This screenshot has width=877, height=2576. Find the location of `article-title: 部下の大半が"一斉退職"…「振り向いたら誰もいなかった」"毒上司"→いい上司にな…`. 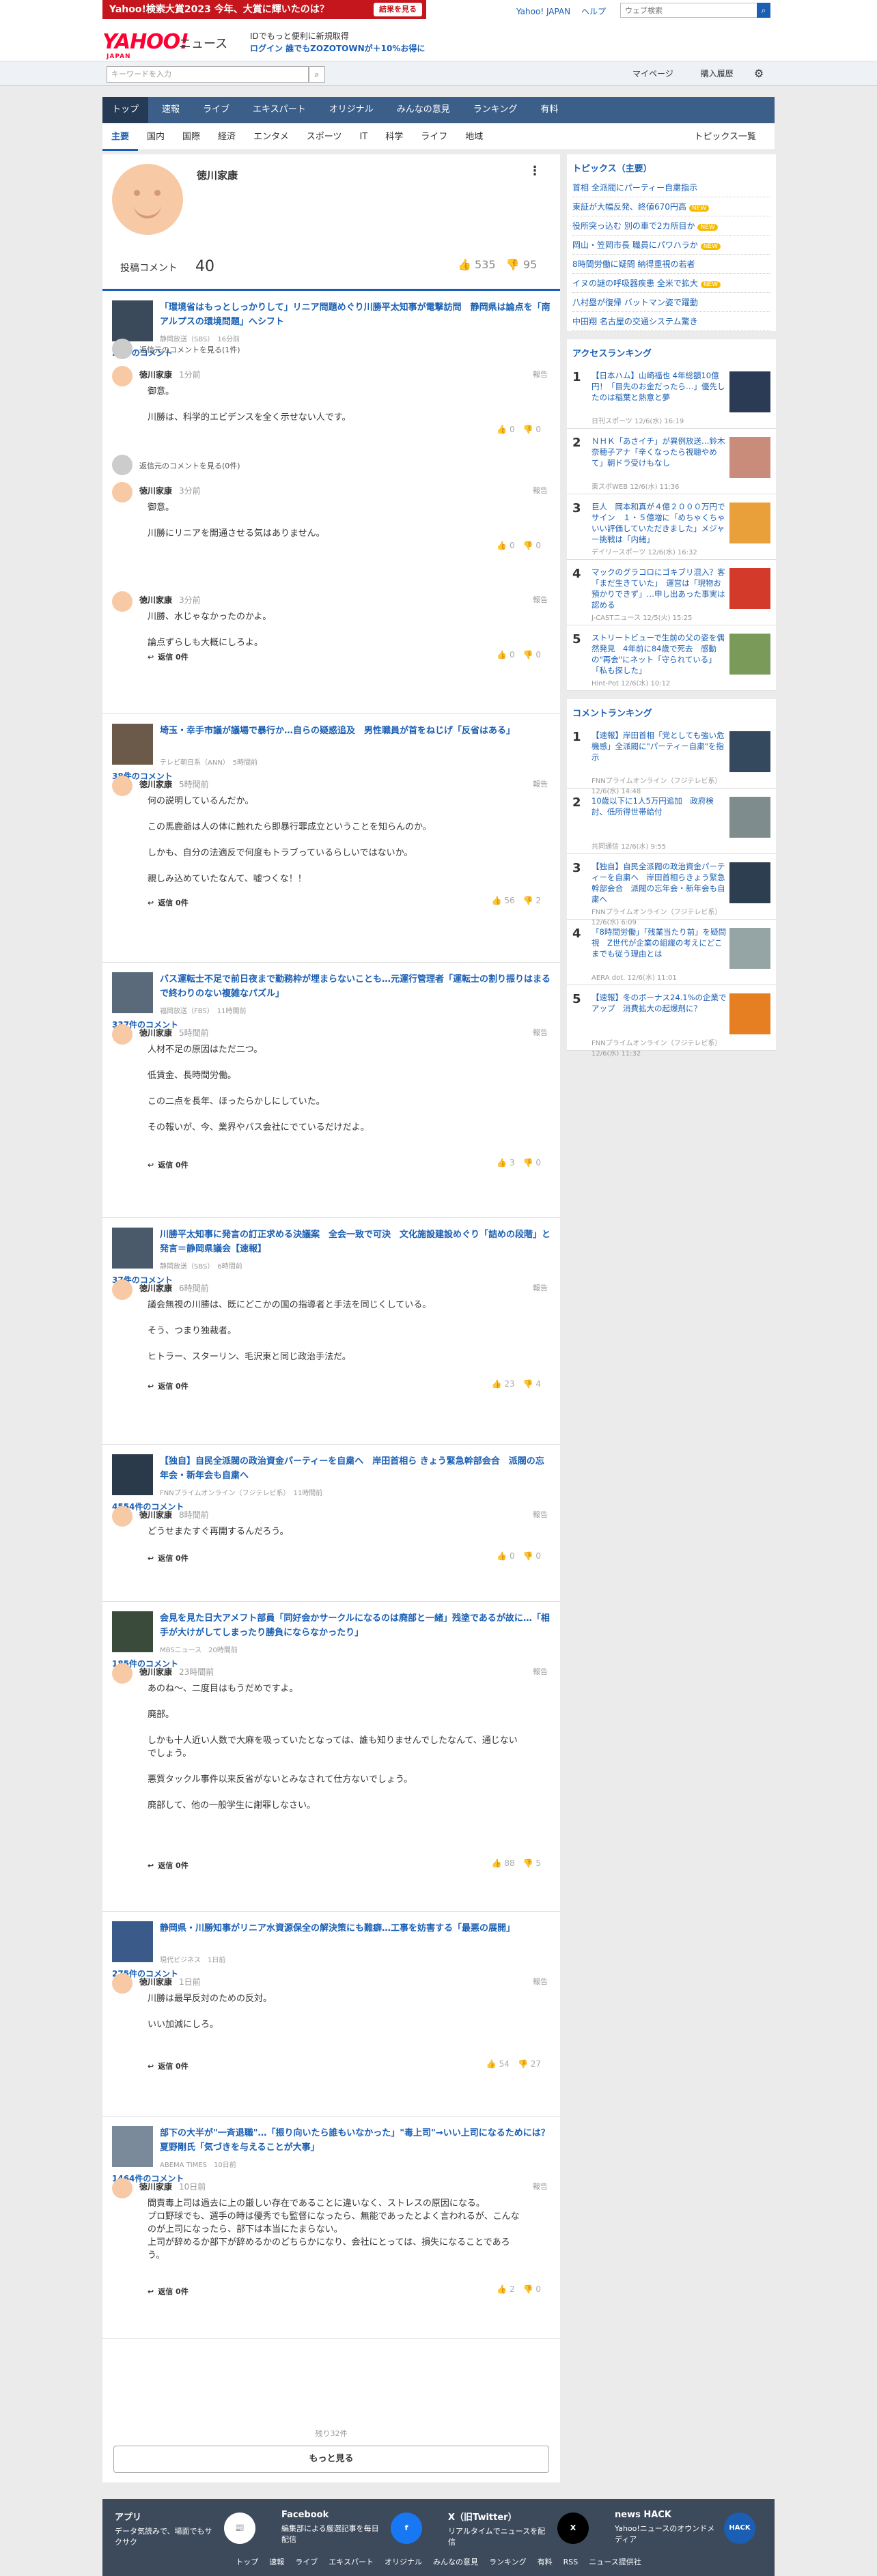

article-title: 部下の大半が"一斉退職"…「振り向いたら誰もいなかった」"毒上司"→いい上司にな… is located at coordinates (356, 2140).